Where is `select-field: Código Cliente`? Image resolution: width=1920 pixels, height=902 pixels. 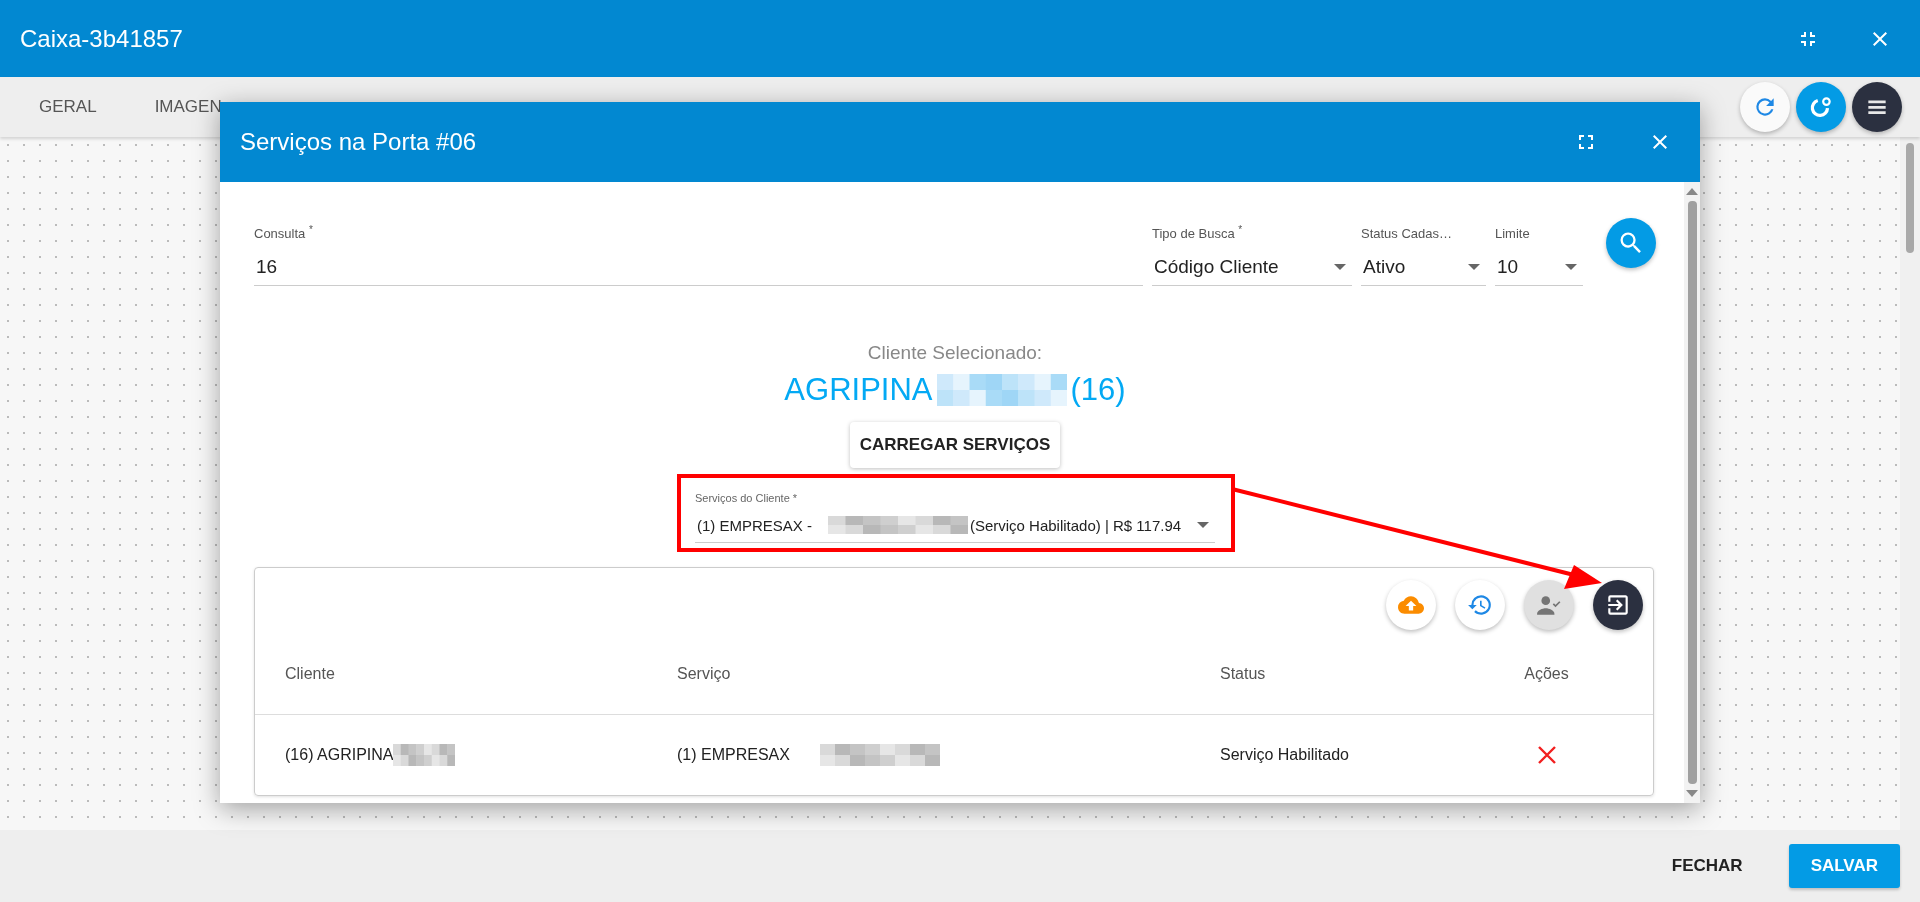 select-field: Código Cliente is located at coordinates (1252, 267).